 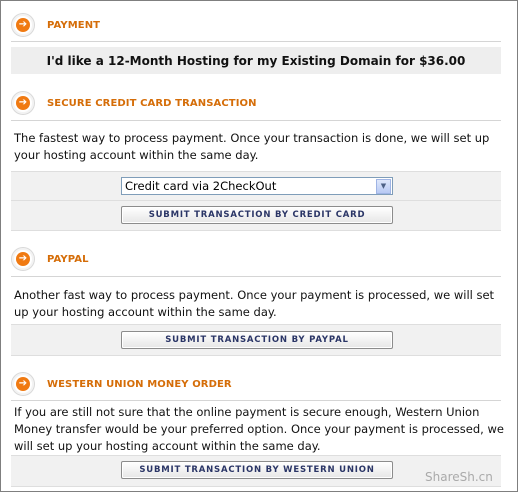 What do you see at coordinates (68, 259) in the screenshot?
I see `section-title-paypal: PAYPAL` at bounding box center [68, 259].